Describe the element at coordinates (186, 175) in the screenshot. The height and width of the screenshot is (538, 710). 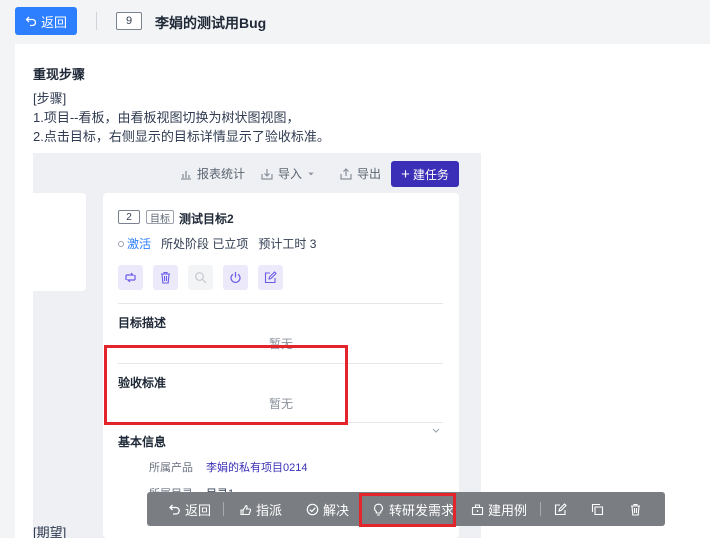
I see `bar-chart-icon` at that location.